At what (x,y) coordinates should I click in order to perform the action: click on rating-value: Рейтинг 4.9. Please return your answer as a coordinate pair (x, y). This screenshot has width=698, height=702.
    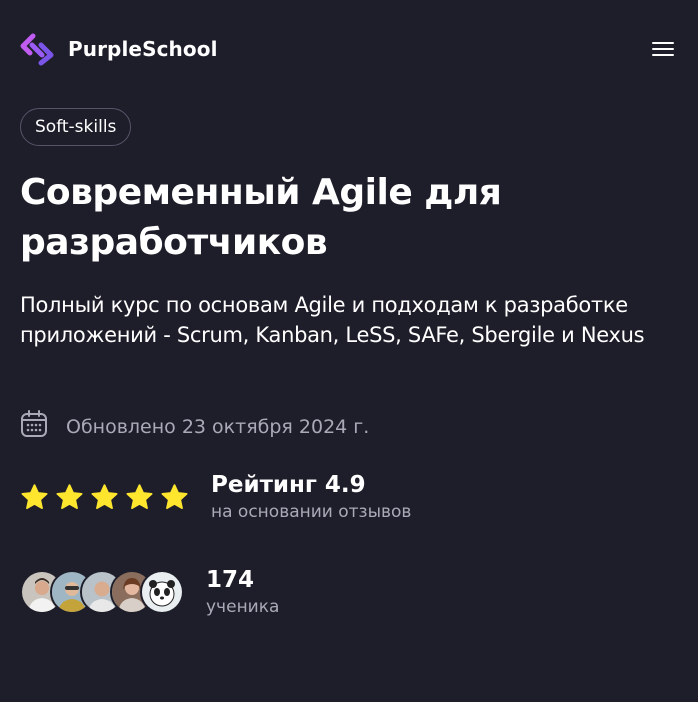
    Looking at the image, I should click on (288, 485).